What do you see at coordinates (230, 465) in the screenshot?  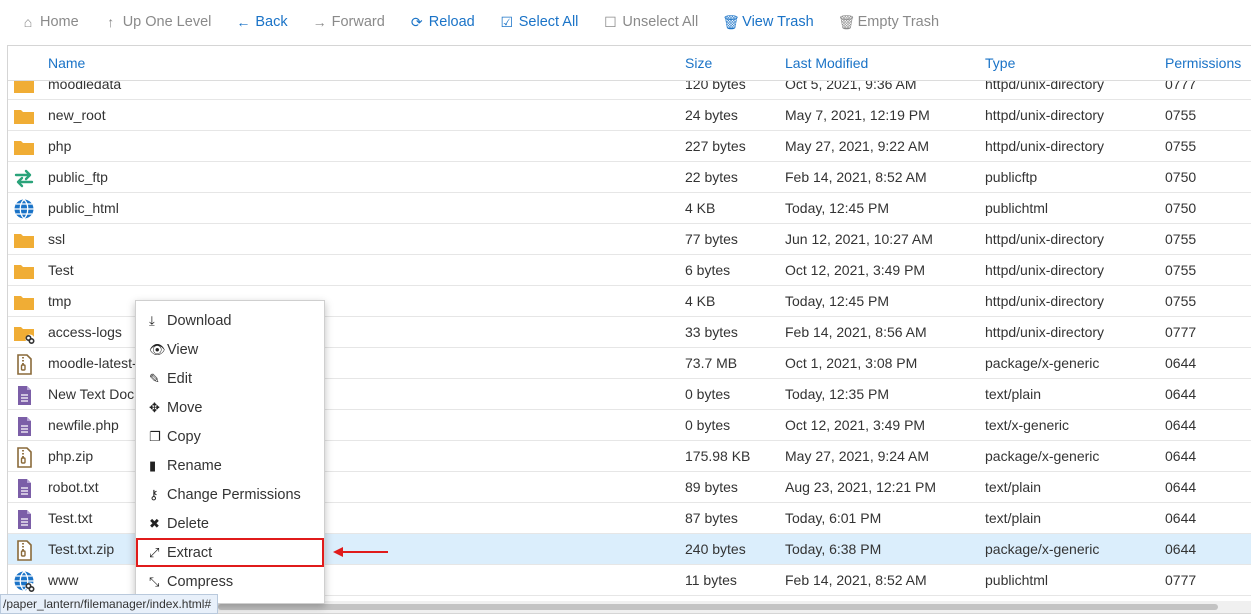 I see `context-menu-item-rename: ▮ Rename` at bounding box center [230, 465].